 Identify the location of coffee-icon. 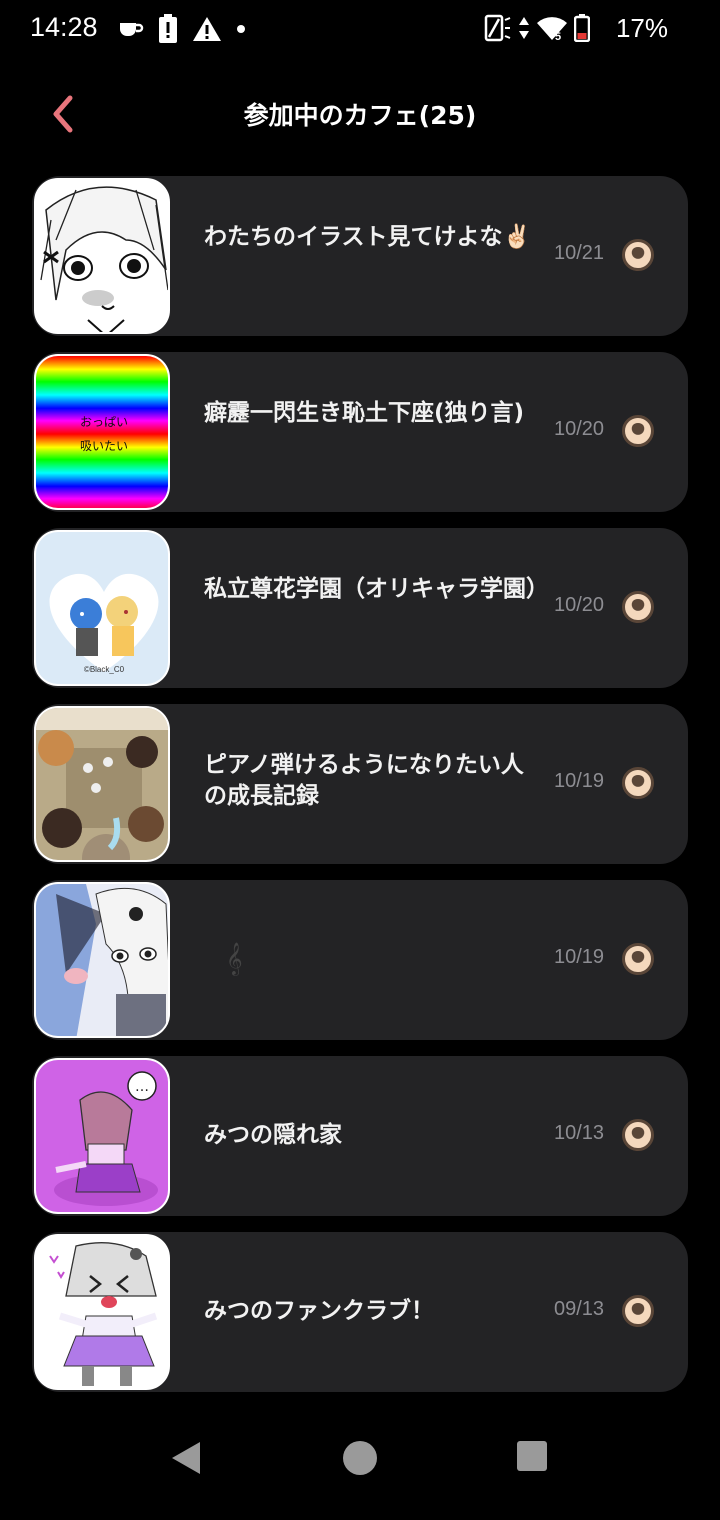
(132, 29).